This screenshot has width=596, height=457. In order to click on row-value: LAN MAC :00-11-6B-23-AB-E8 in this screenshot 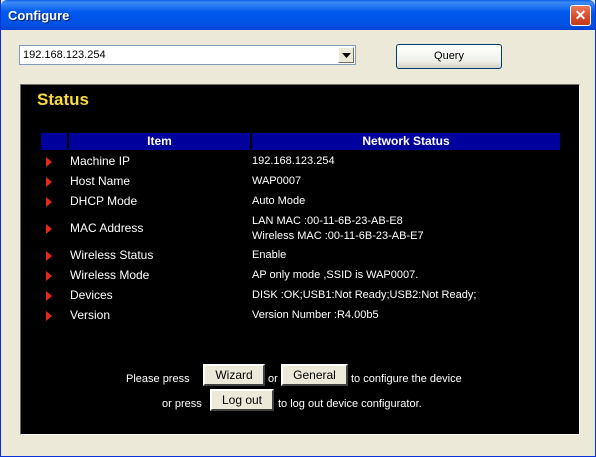, I will do `click(327, 221)`.